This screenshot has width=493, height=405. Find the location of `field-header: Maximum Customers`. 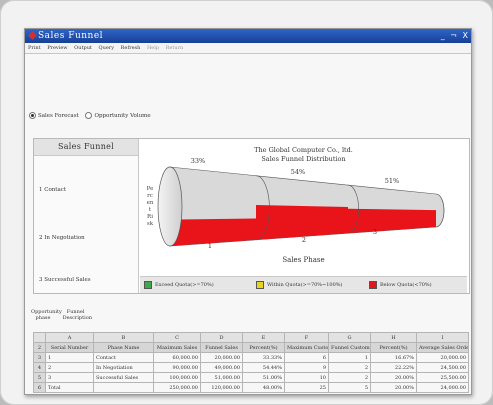

field-header: Maximum Customers is located at coordinates (306, 347).